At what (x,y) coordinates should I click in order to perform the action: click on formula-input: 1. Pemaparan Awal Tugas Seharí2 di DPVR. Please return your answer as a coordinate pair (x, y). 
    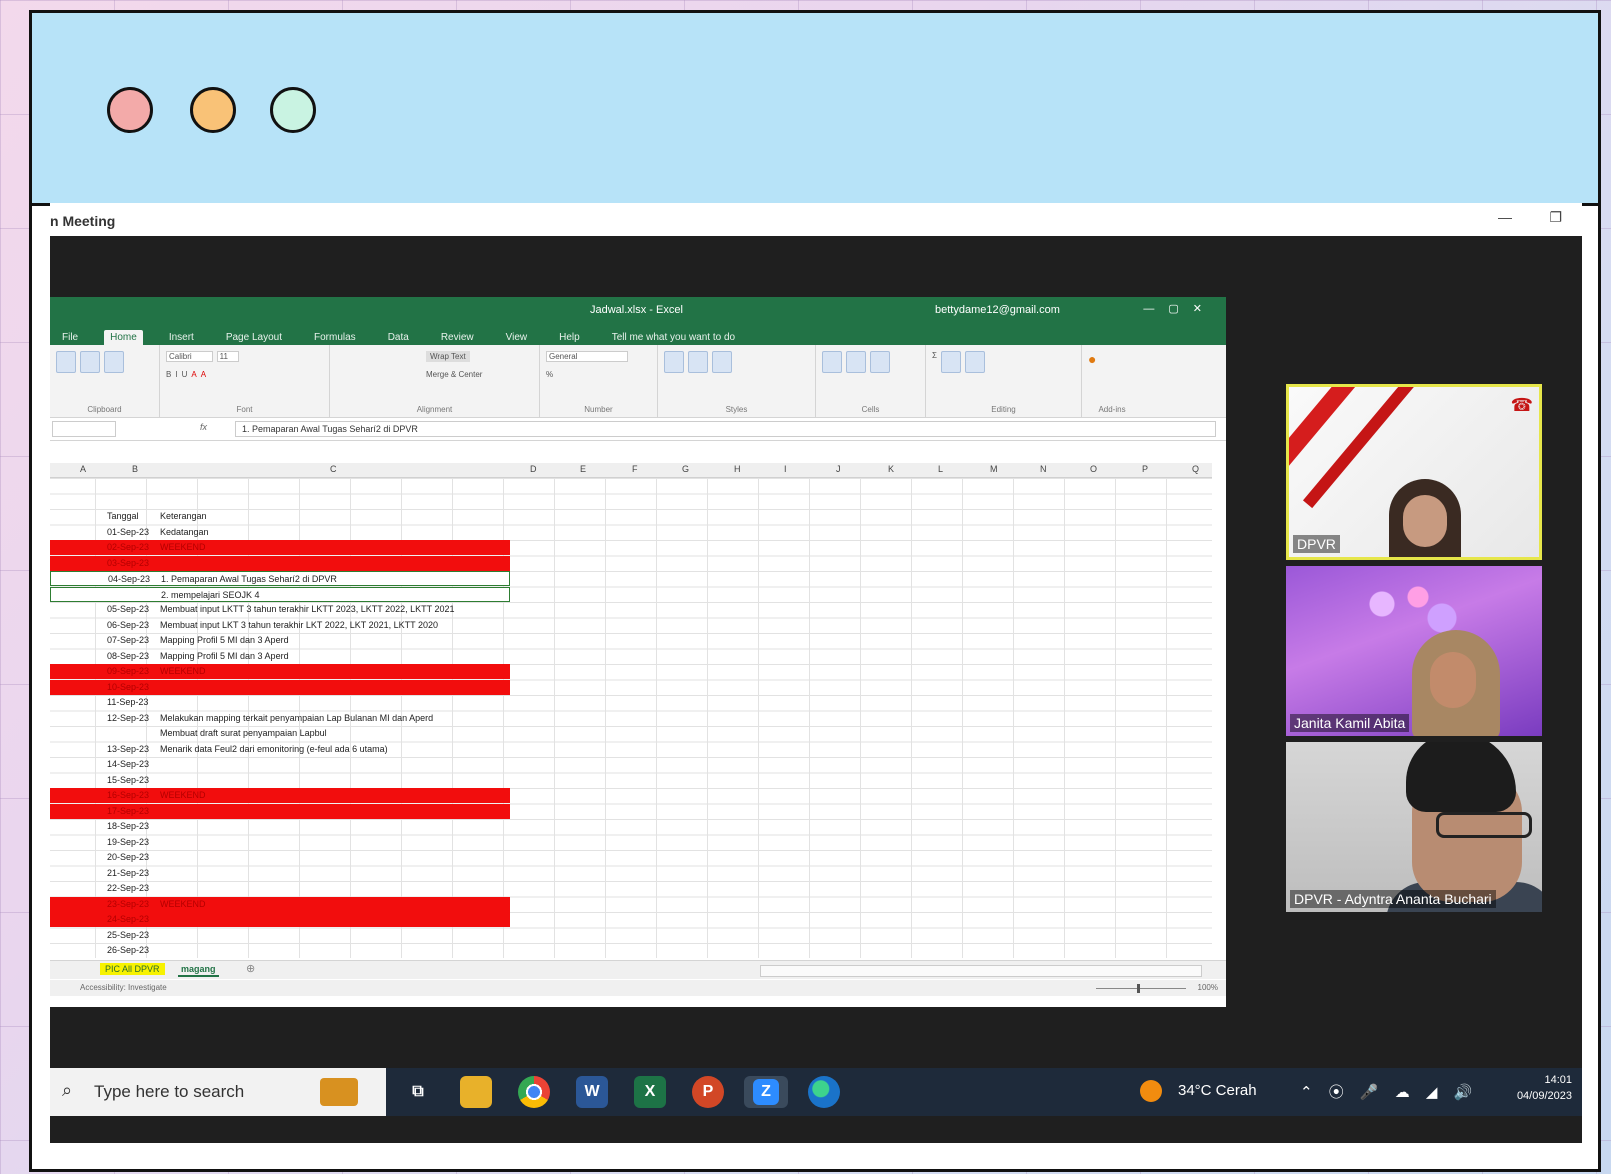
    Looking at the image, I should click on (725, 429).